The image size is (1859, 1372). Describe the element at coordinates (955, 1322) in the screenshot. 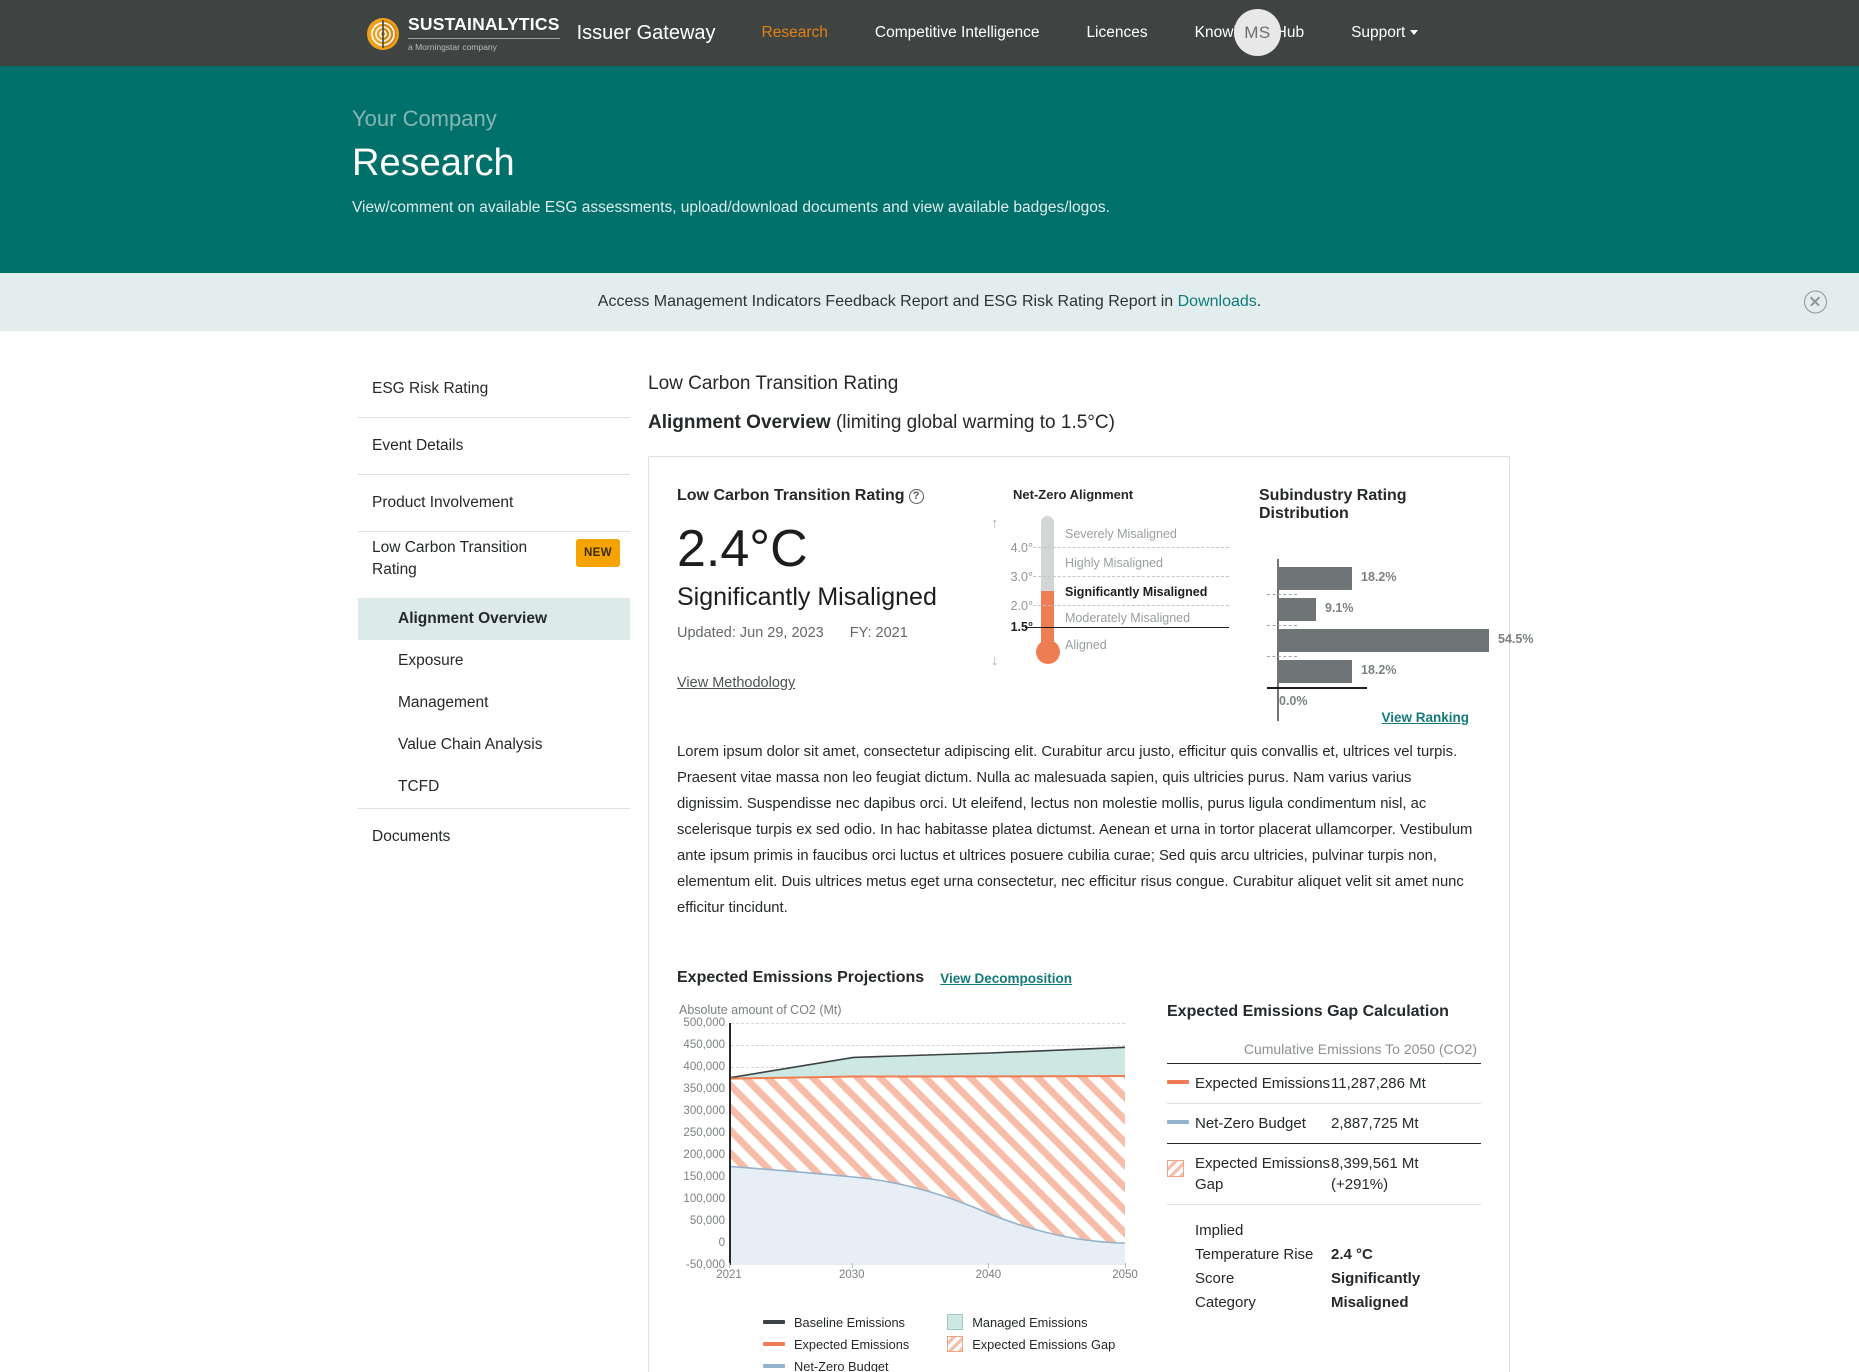

I see `legend-swatch-icon` at that location.